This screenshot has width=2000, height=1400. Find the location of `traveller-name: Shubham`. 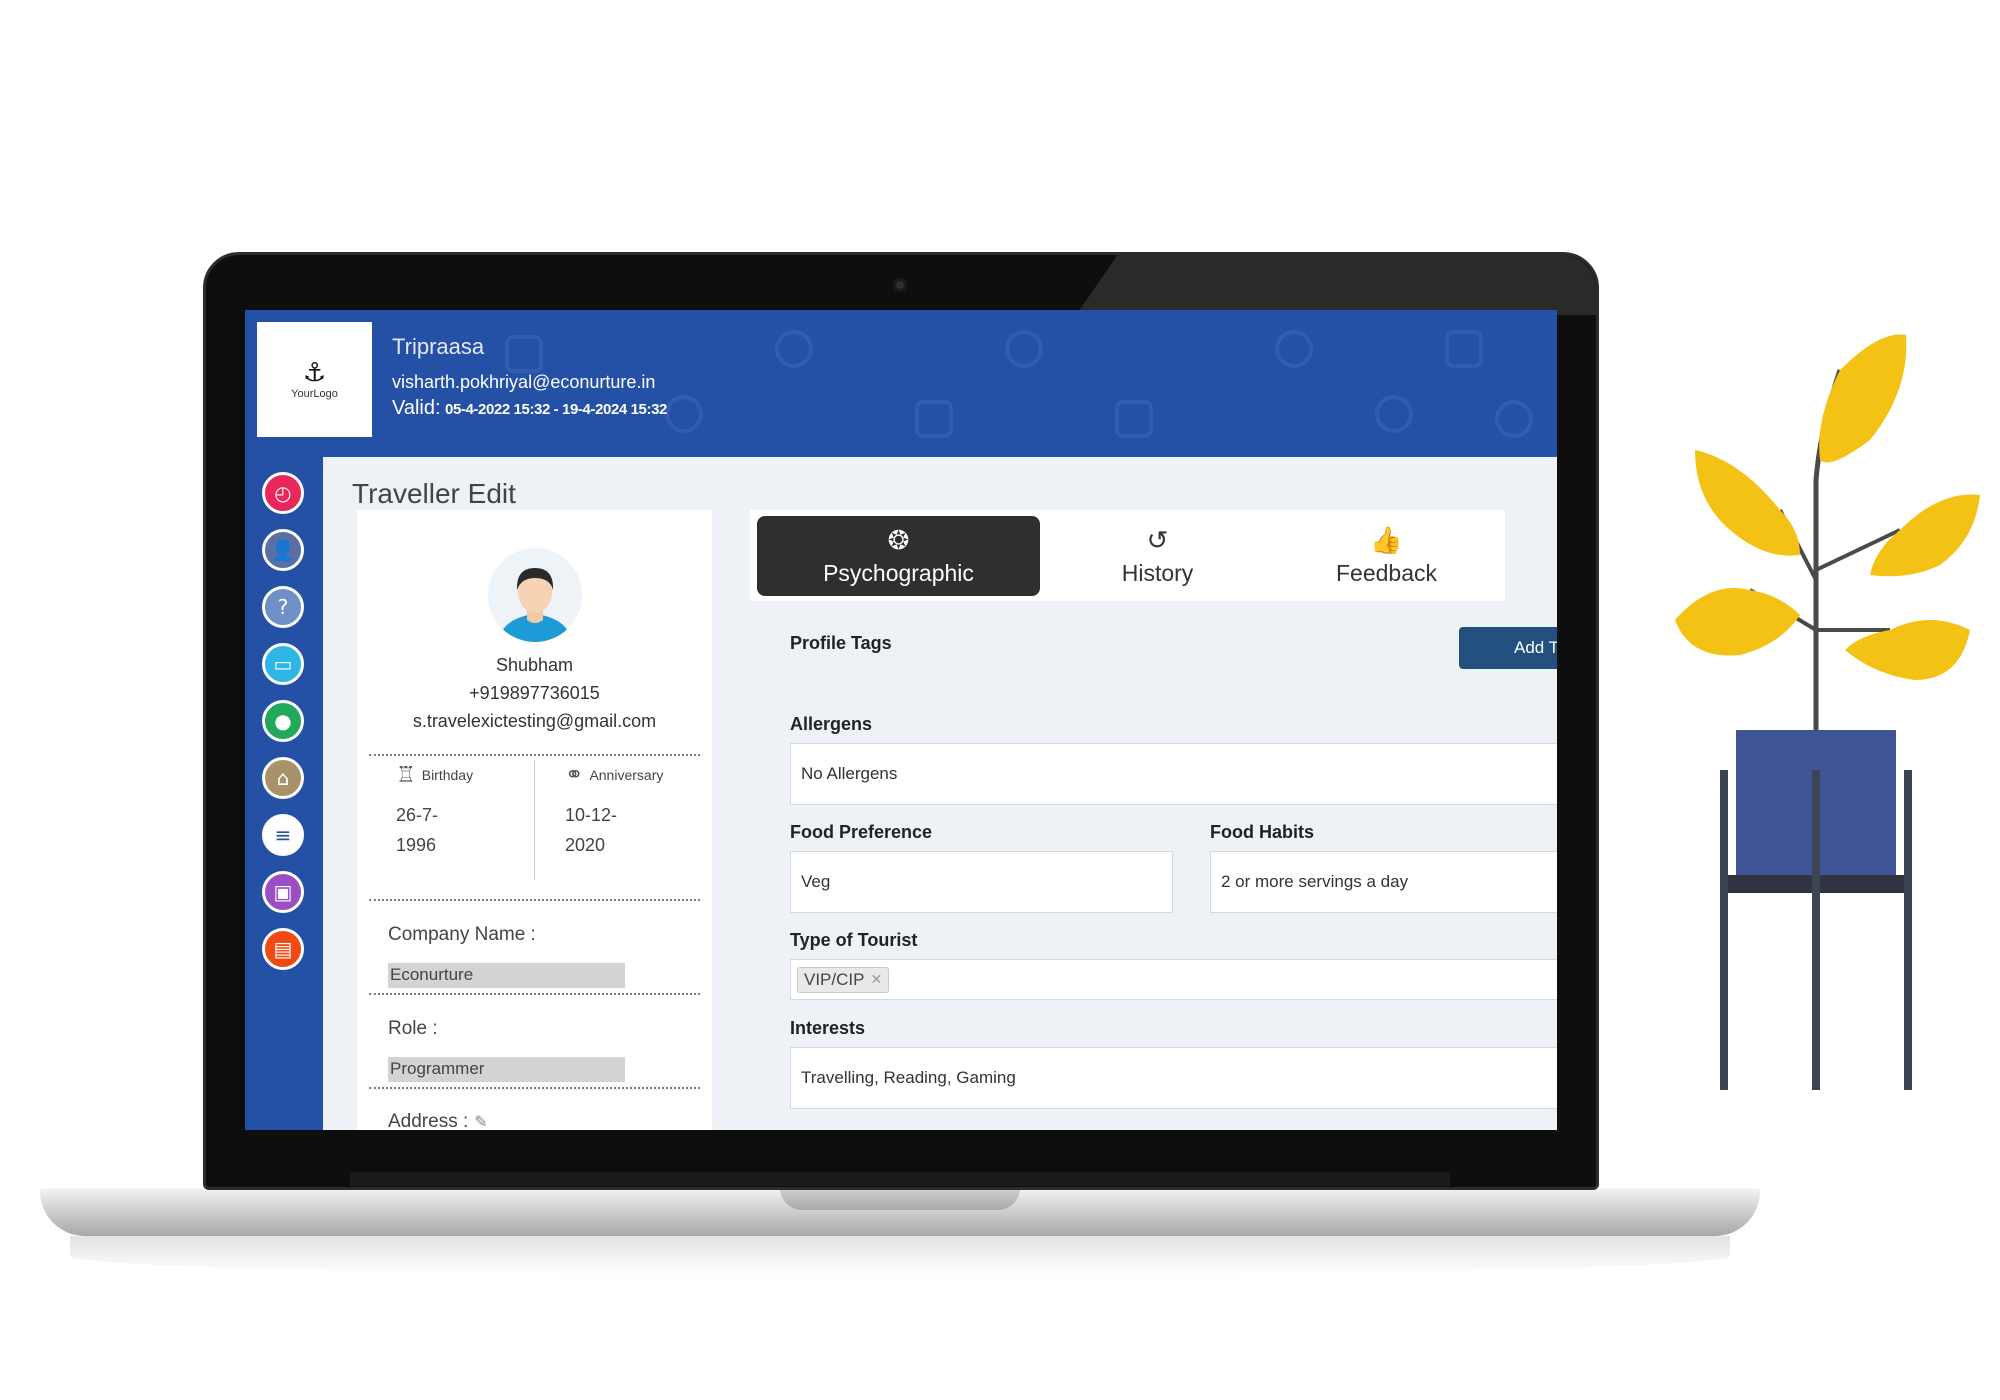

traveller-name: Shubham is located at coordinates (534, 665).